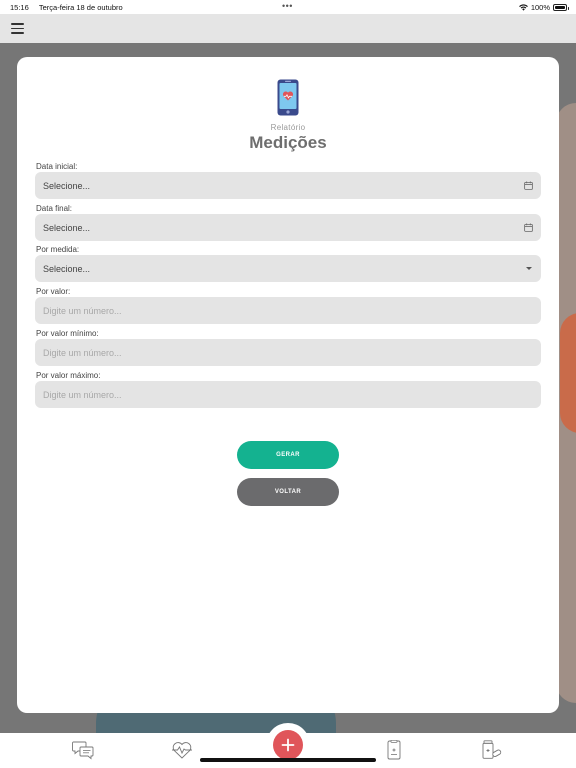 The image size is (576, 768). What do you see at coordinates (288, 127) in the screenshot?
I see `page-subtitle: Relatório` at bounding box center [288, 127].